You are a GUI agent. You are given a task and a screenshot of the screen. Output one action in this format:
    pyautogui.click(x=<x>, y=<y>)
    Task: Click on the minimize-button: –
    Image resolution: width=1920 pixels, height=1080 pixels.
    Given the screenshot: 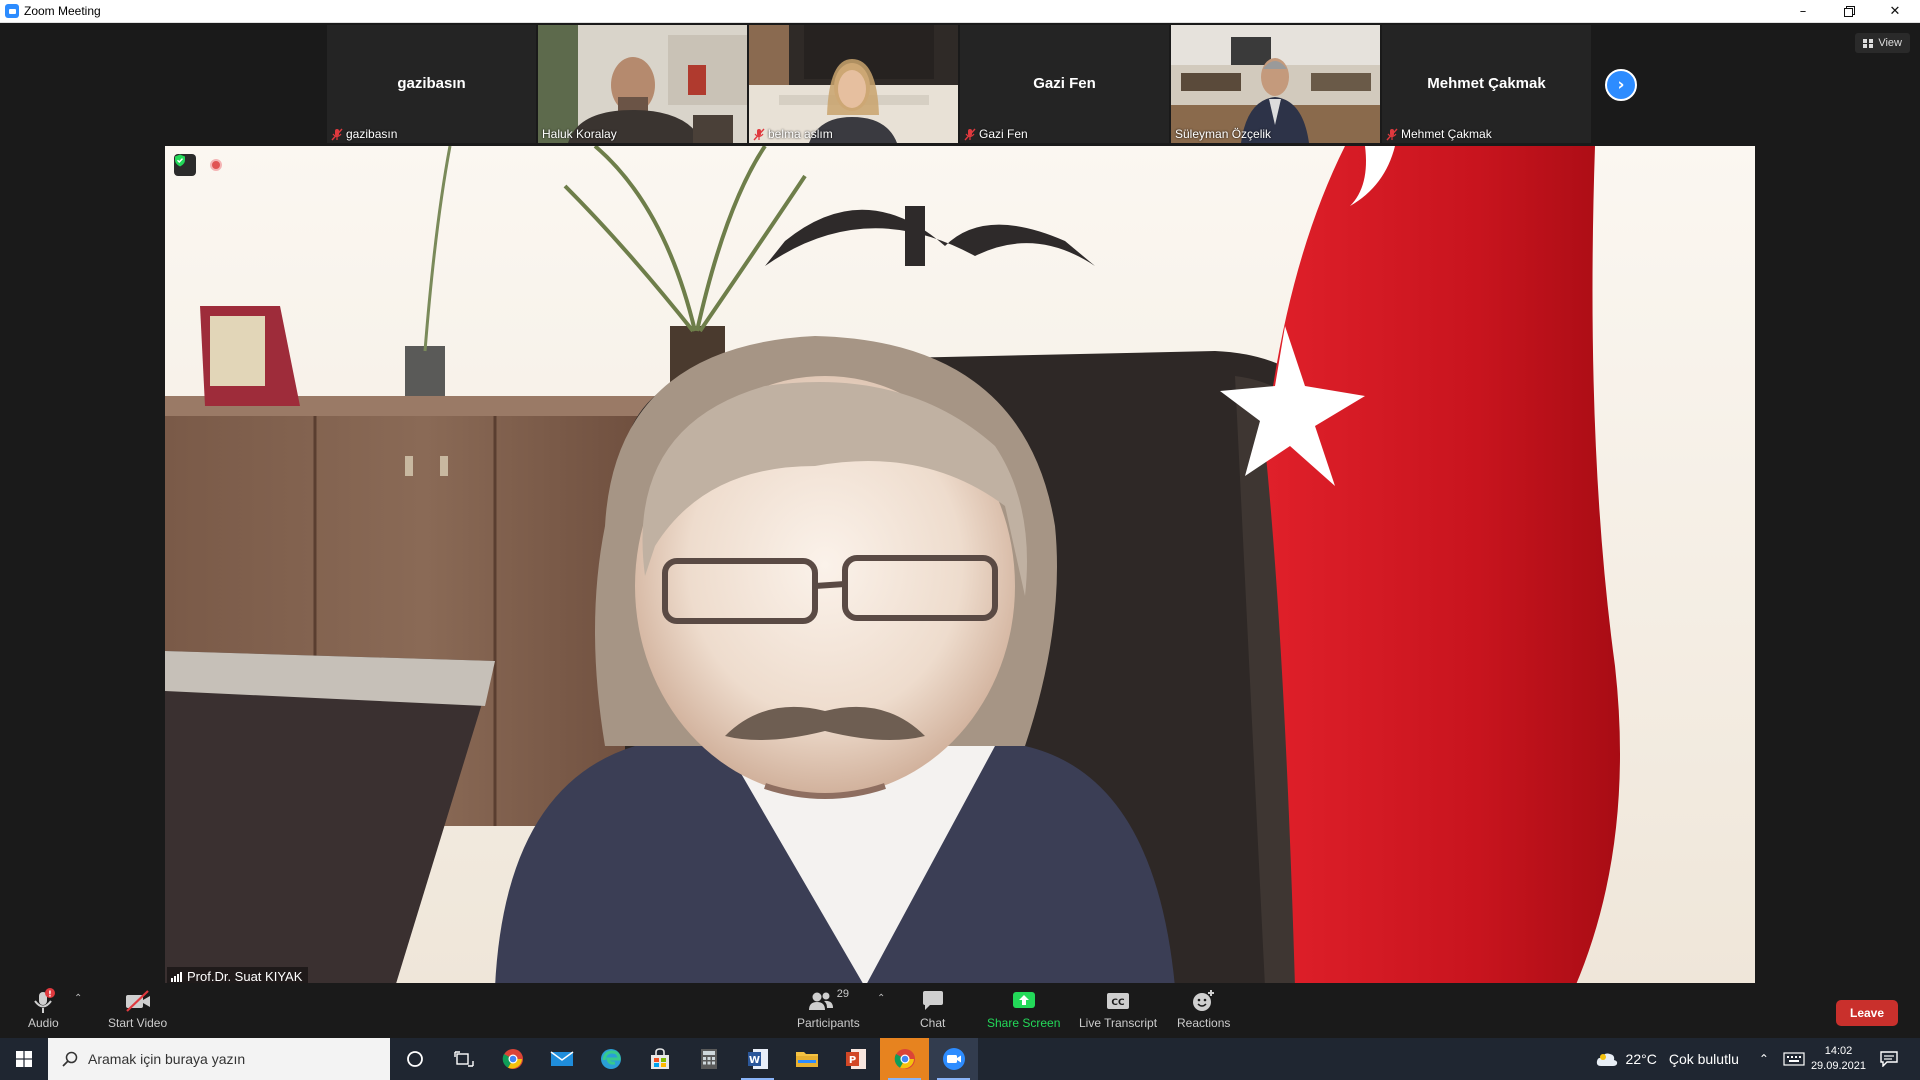 What is the action you would take?
    pyautogui.click(x=1803, y=11)
    